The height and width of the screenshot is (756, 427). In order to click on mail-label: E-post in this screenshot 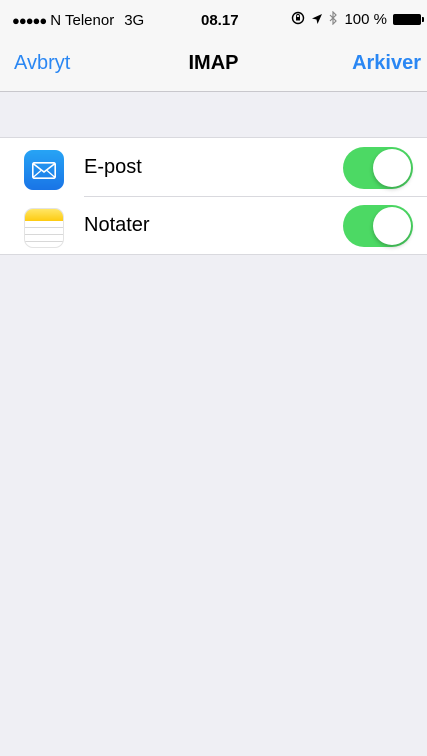, I will do `click(113, 167)`.